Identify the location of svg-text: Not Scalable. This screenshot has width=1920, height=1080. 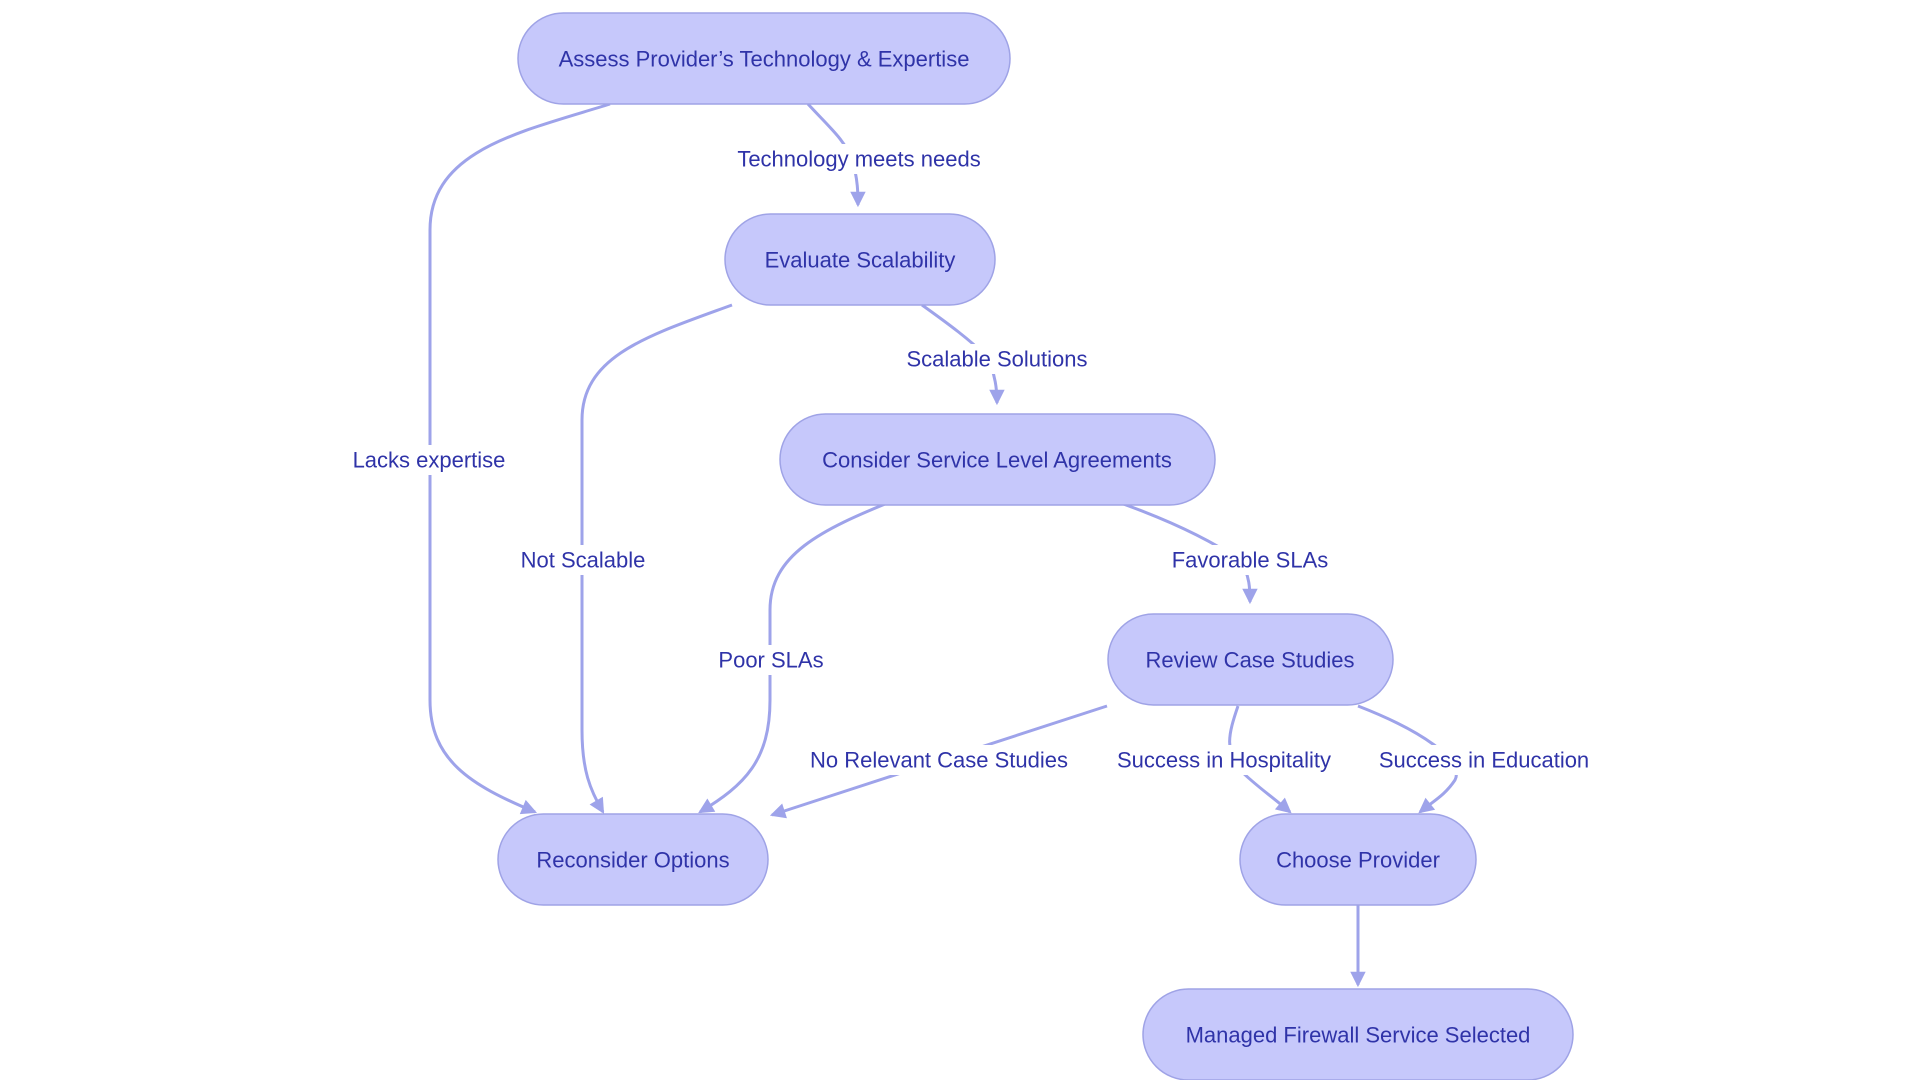
(583, 560).